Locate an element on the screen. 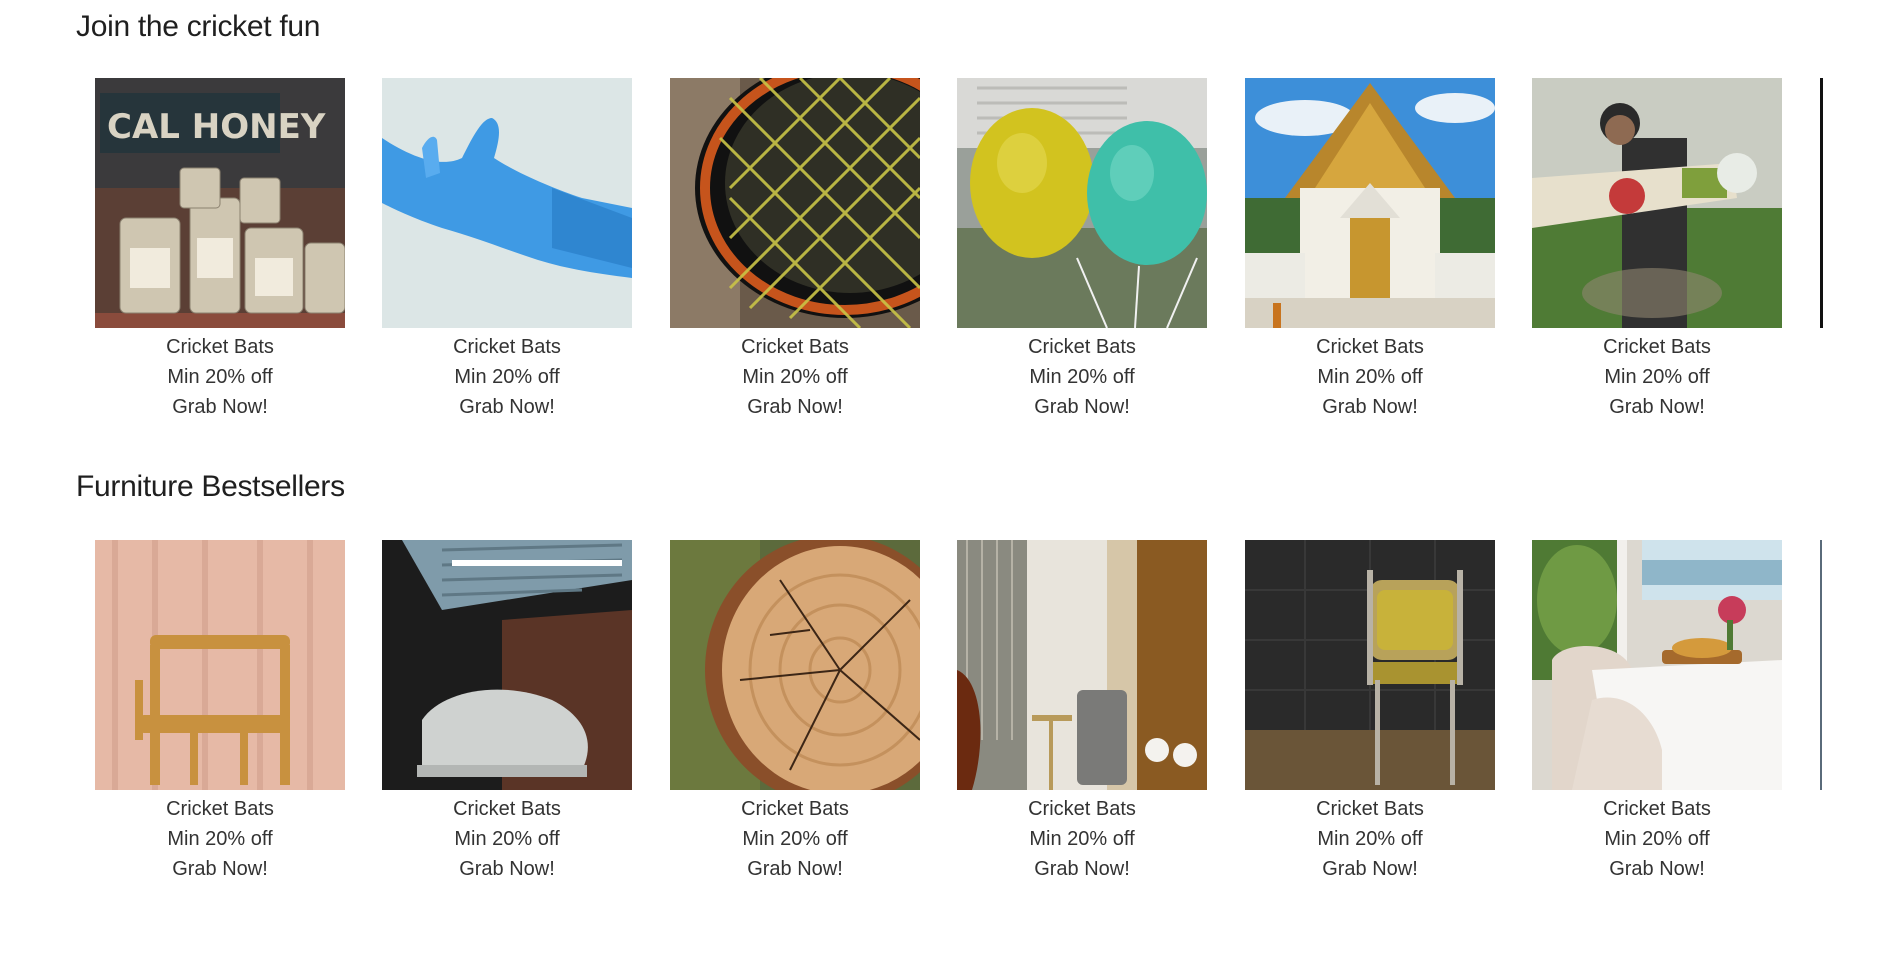 The image size is (1900, 960). racket-strings-image is located at coordinates (795, 203).